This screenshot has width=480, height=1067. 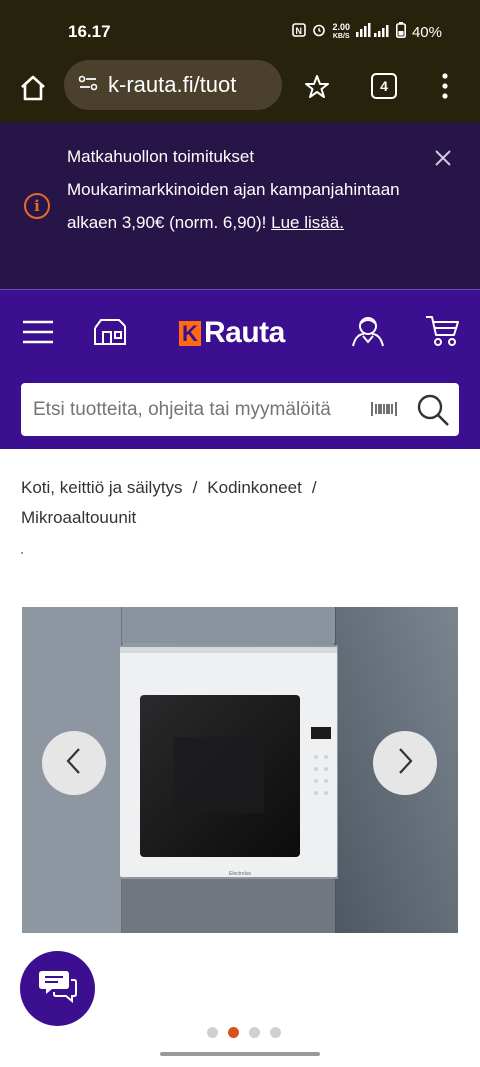 I want to click on account-icon, so click(x=368, y=332).